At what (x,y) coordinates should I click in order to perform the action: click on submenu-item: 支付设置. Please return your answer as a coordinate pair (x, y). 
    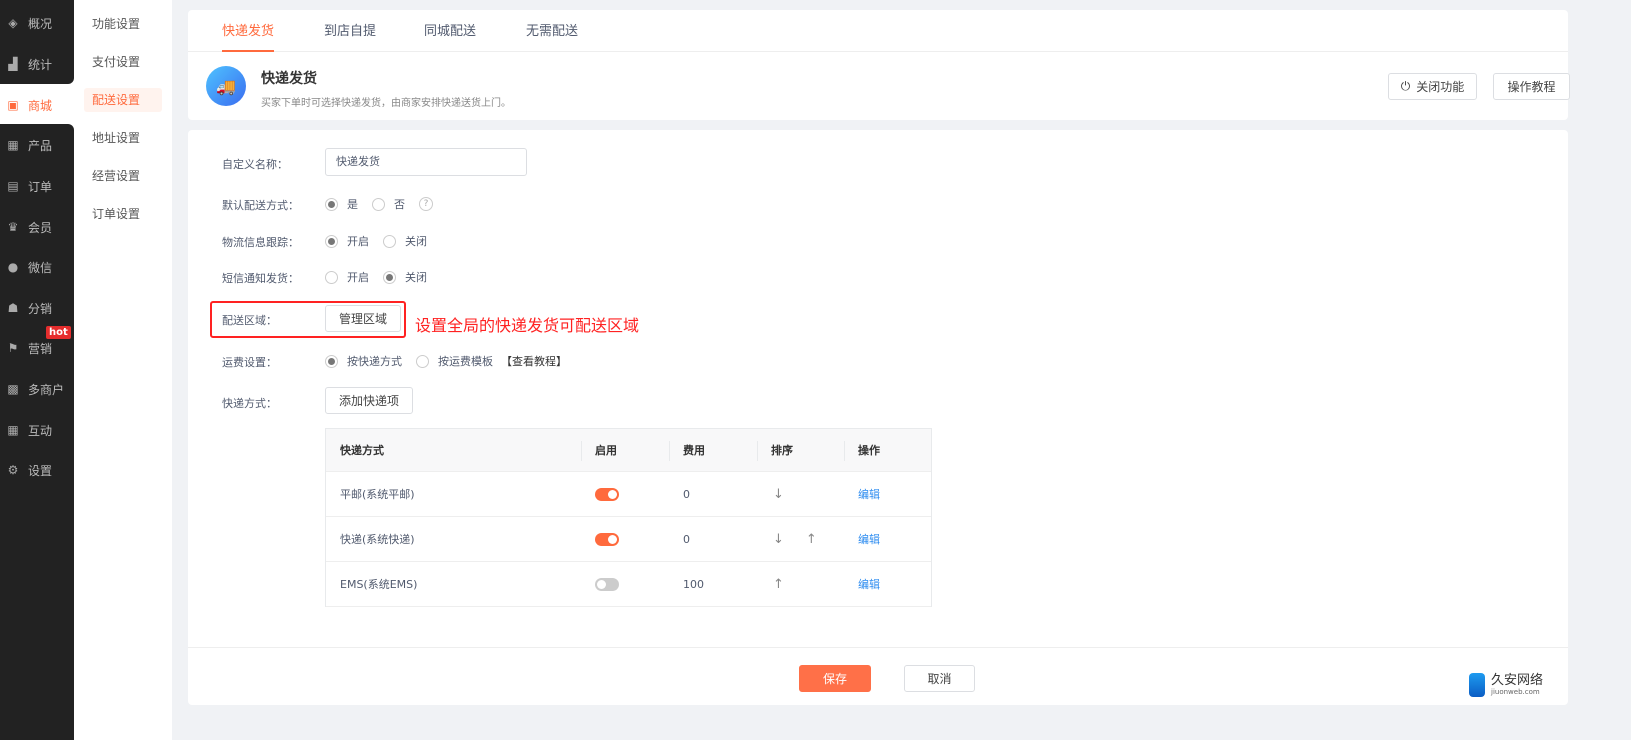
    Looking at the image, I should click on (123, 62).